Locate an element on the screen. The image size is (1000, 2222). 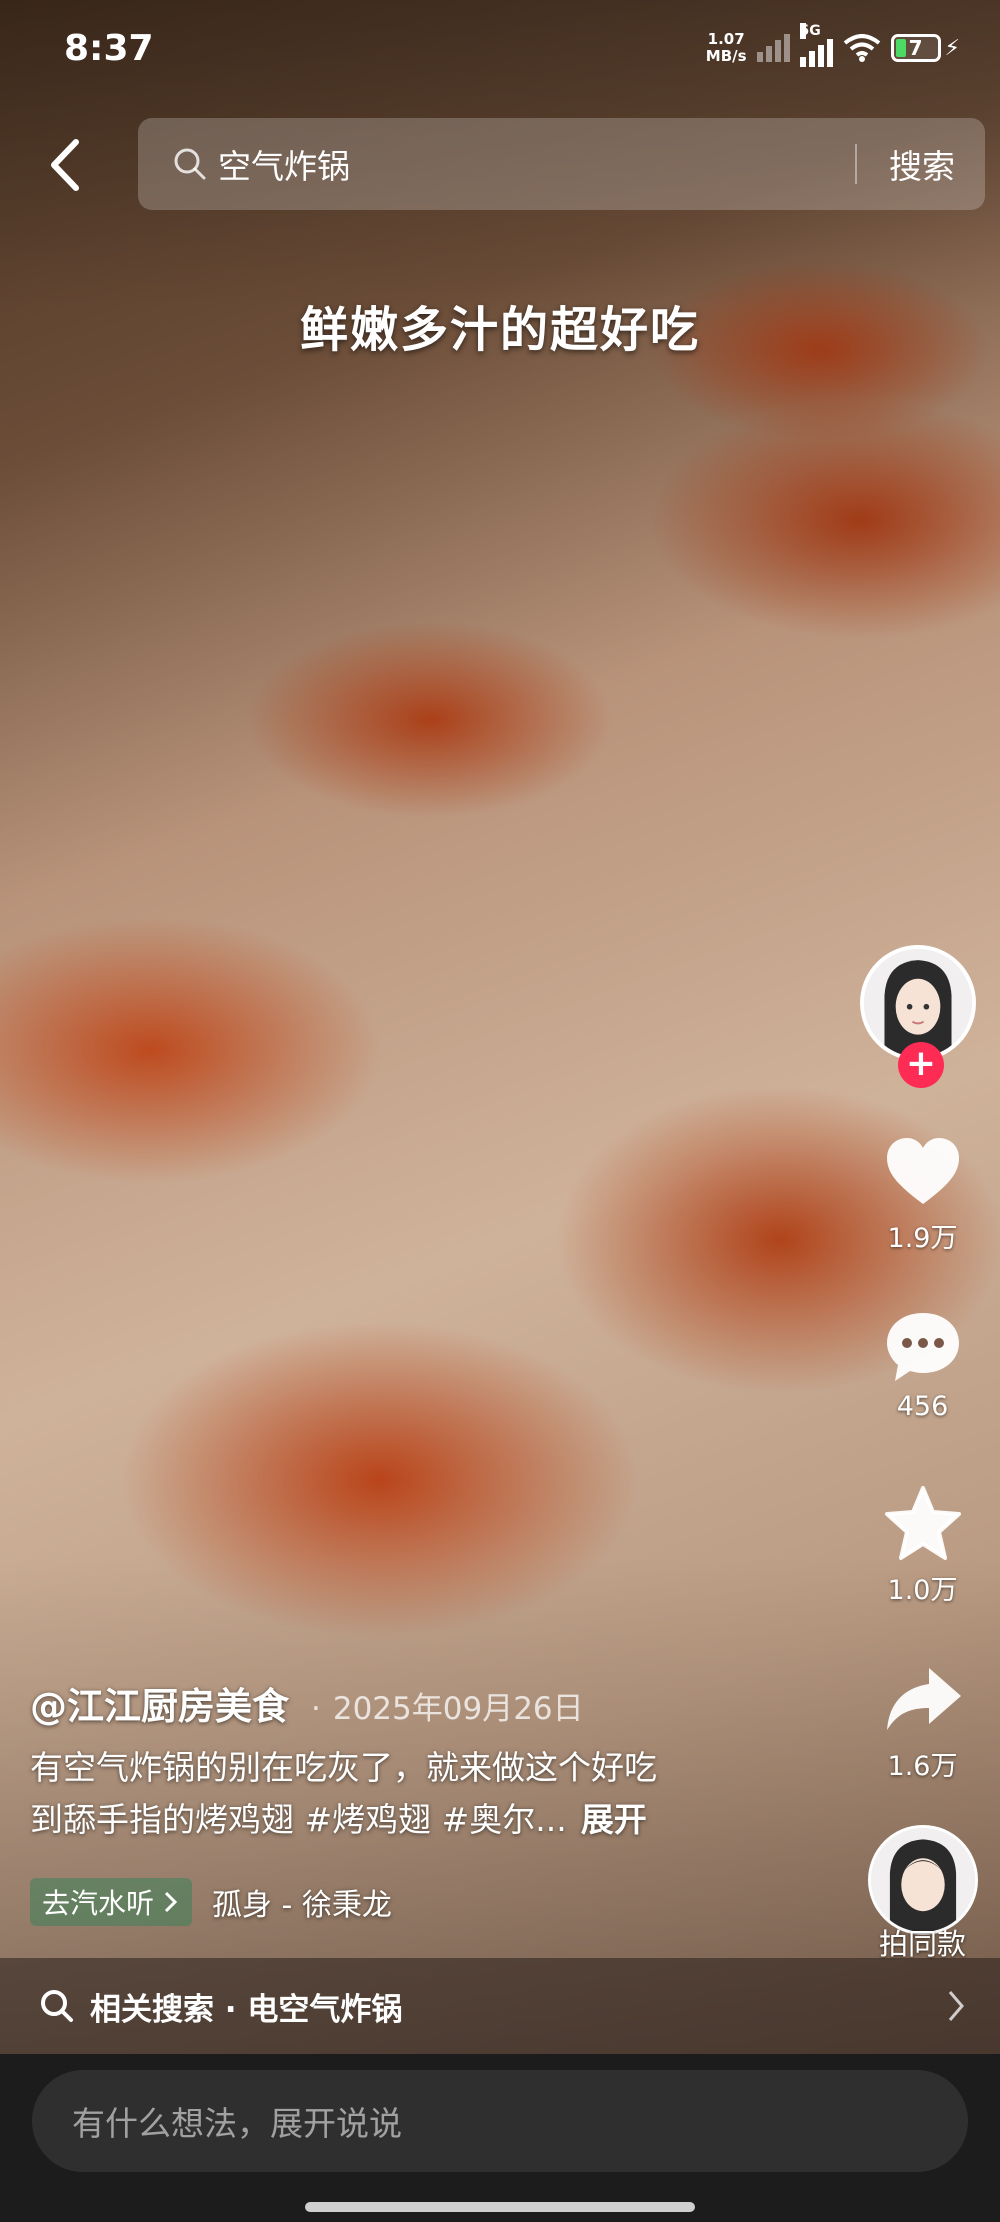
comment-icon is located at coordinates (922, 1347).